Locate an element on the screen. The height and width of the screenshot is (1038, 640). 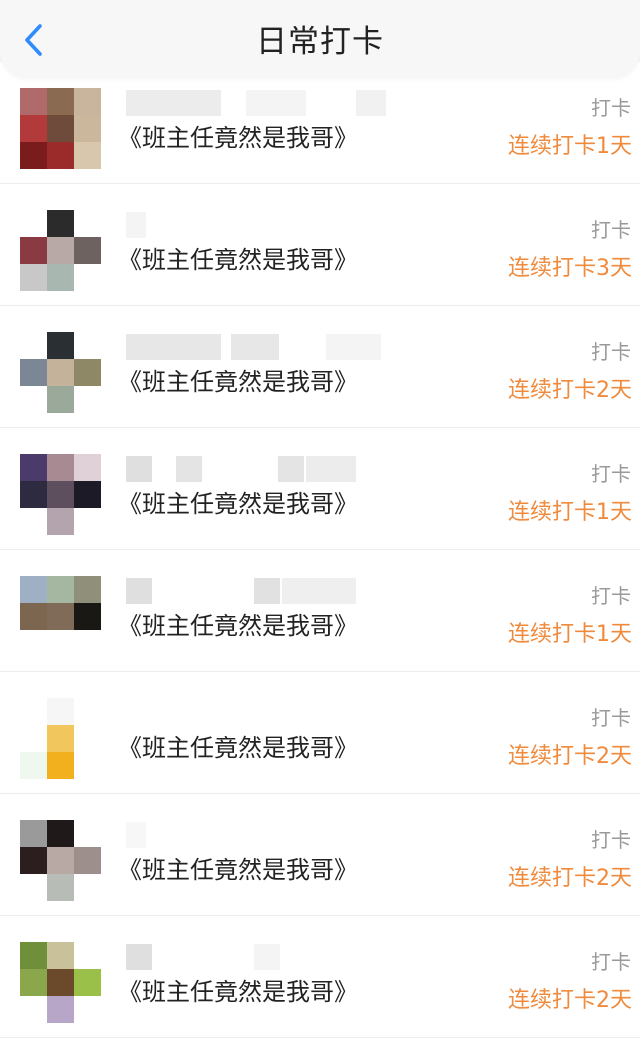
list-item: 《班主任竟然是我哥》 打卡 连续打卡3天 is located at coordinates (320, 245).